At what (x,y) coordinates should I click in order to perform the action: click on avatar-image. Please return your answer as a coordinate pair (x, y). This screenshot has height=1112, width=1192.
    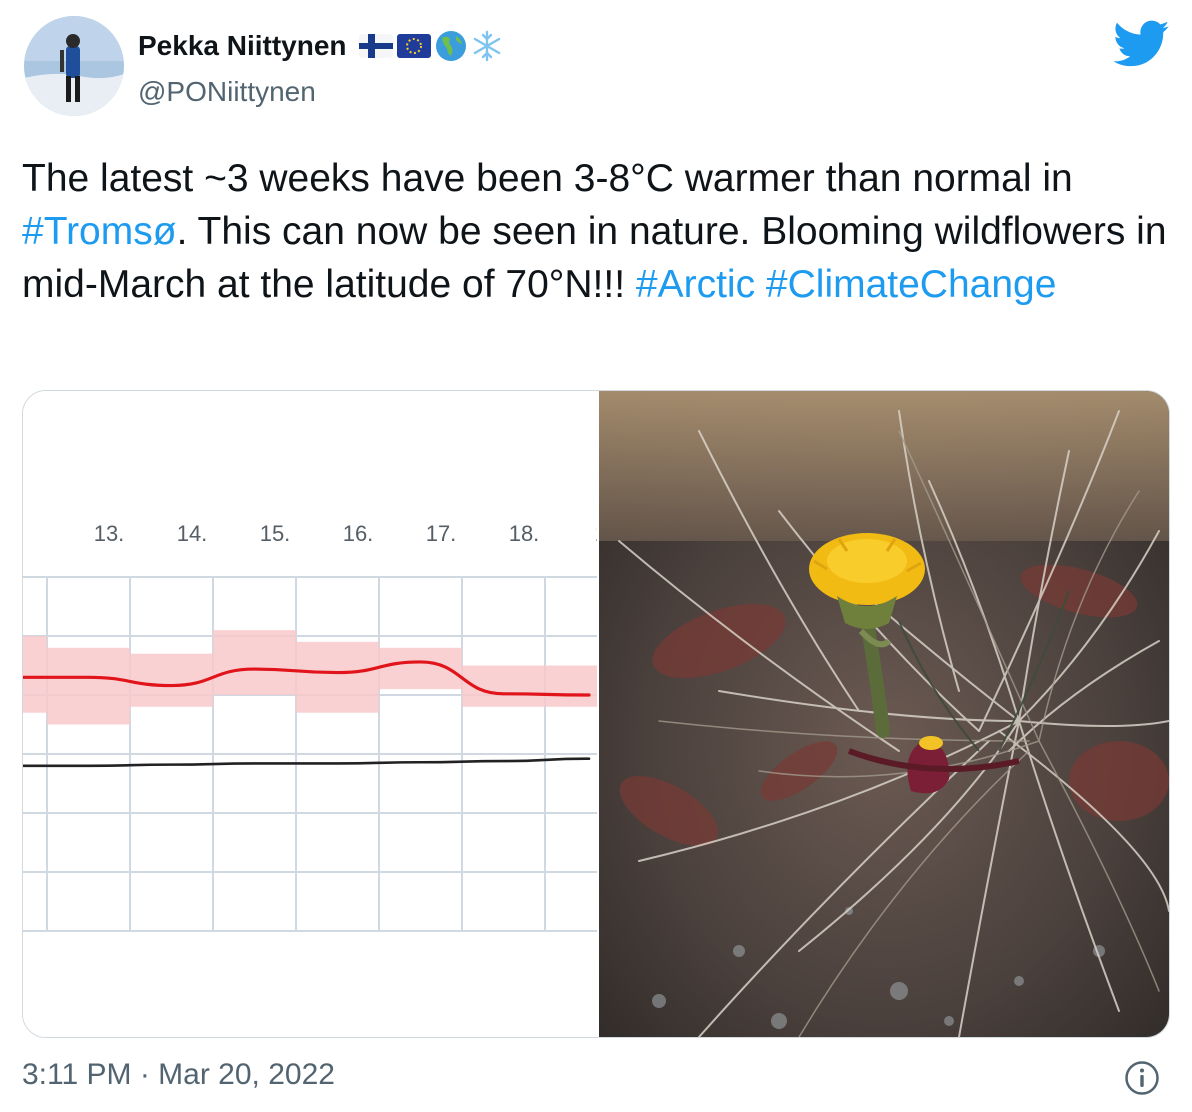
    Looking at the image, I should click on (74, 66).